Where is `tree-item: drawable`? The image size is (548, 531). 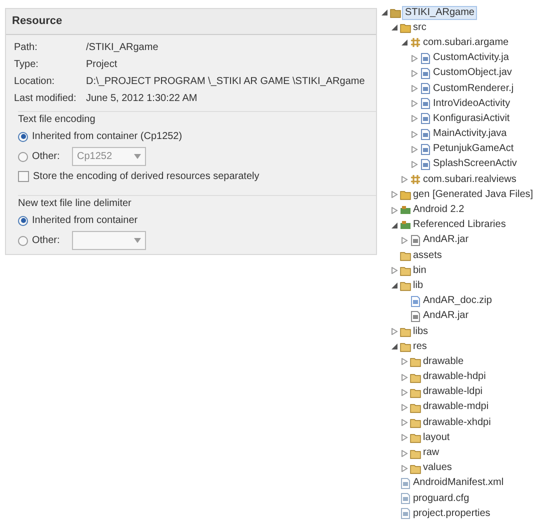
tree-item: drawable is located at coordinates (443, 362).